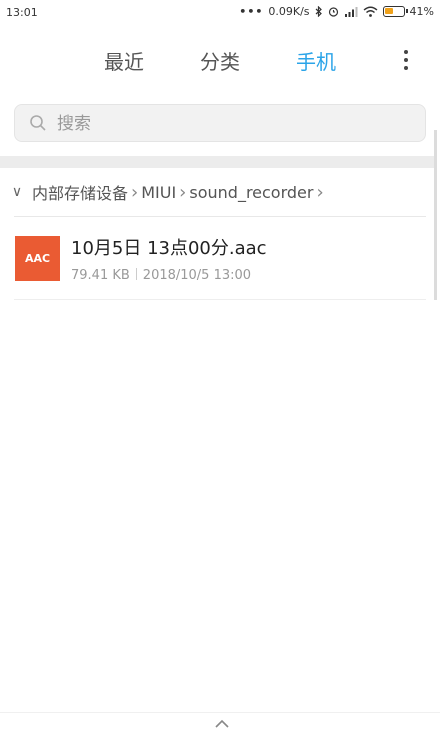 The width and height of the screenshot is (440, 735). Describe the element at coordinates (227, 124) in the screenshot. I see `search-input` at that location.